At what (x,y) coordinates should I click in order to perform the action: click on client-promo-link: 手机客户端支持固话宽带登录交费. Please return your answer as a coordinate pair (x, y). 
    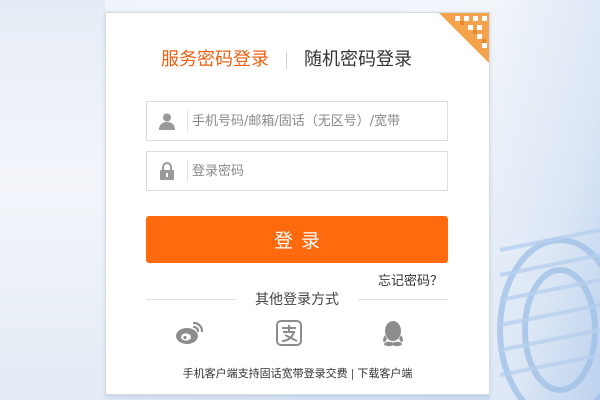
    Looking at the image, I should click on (265, 373).